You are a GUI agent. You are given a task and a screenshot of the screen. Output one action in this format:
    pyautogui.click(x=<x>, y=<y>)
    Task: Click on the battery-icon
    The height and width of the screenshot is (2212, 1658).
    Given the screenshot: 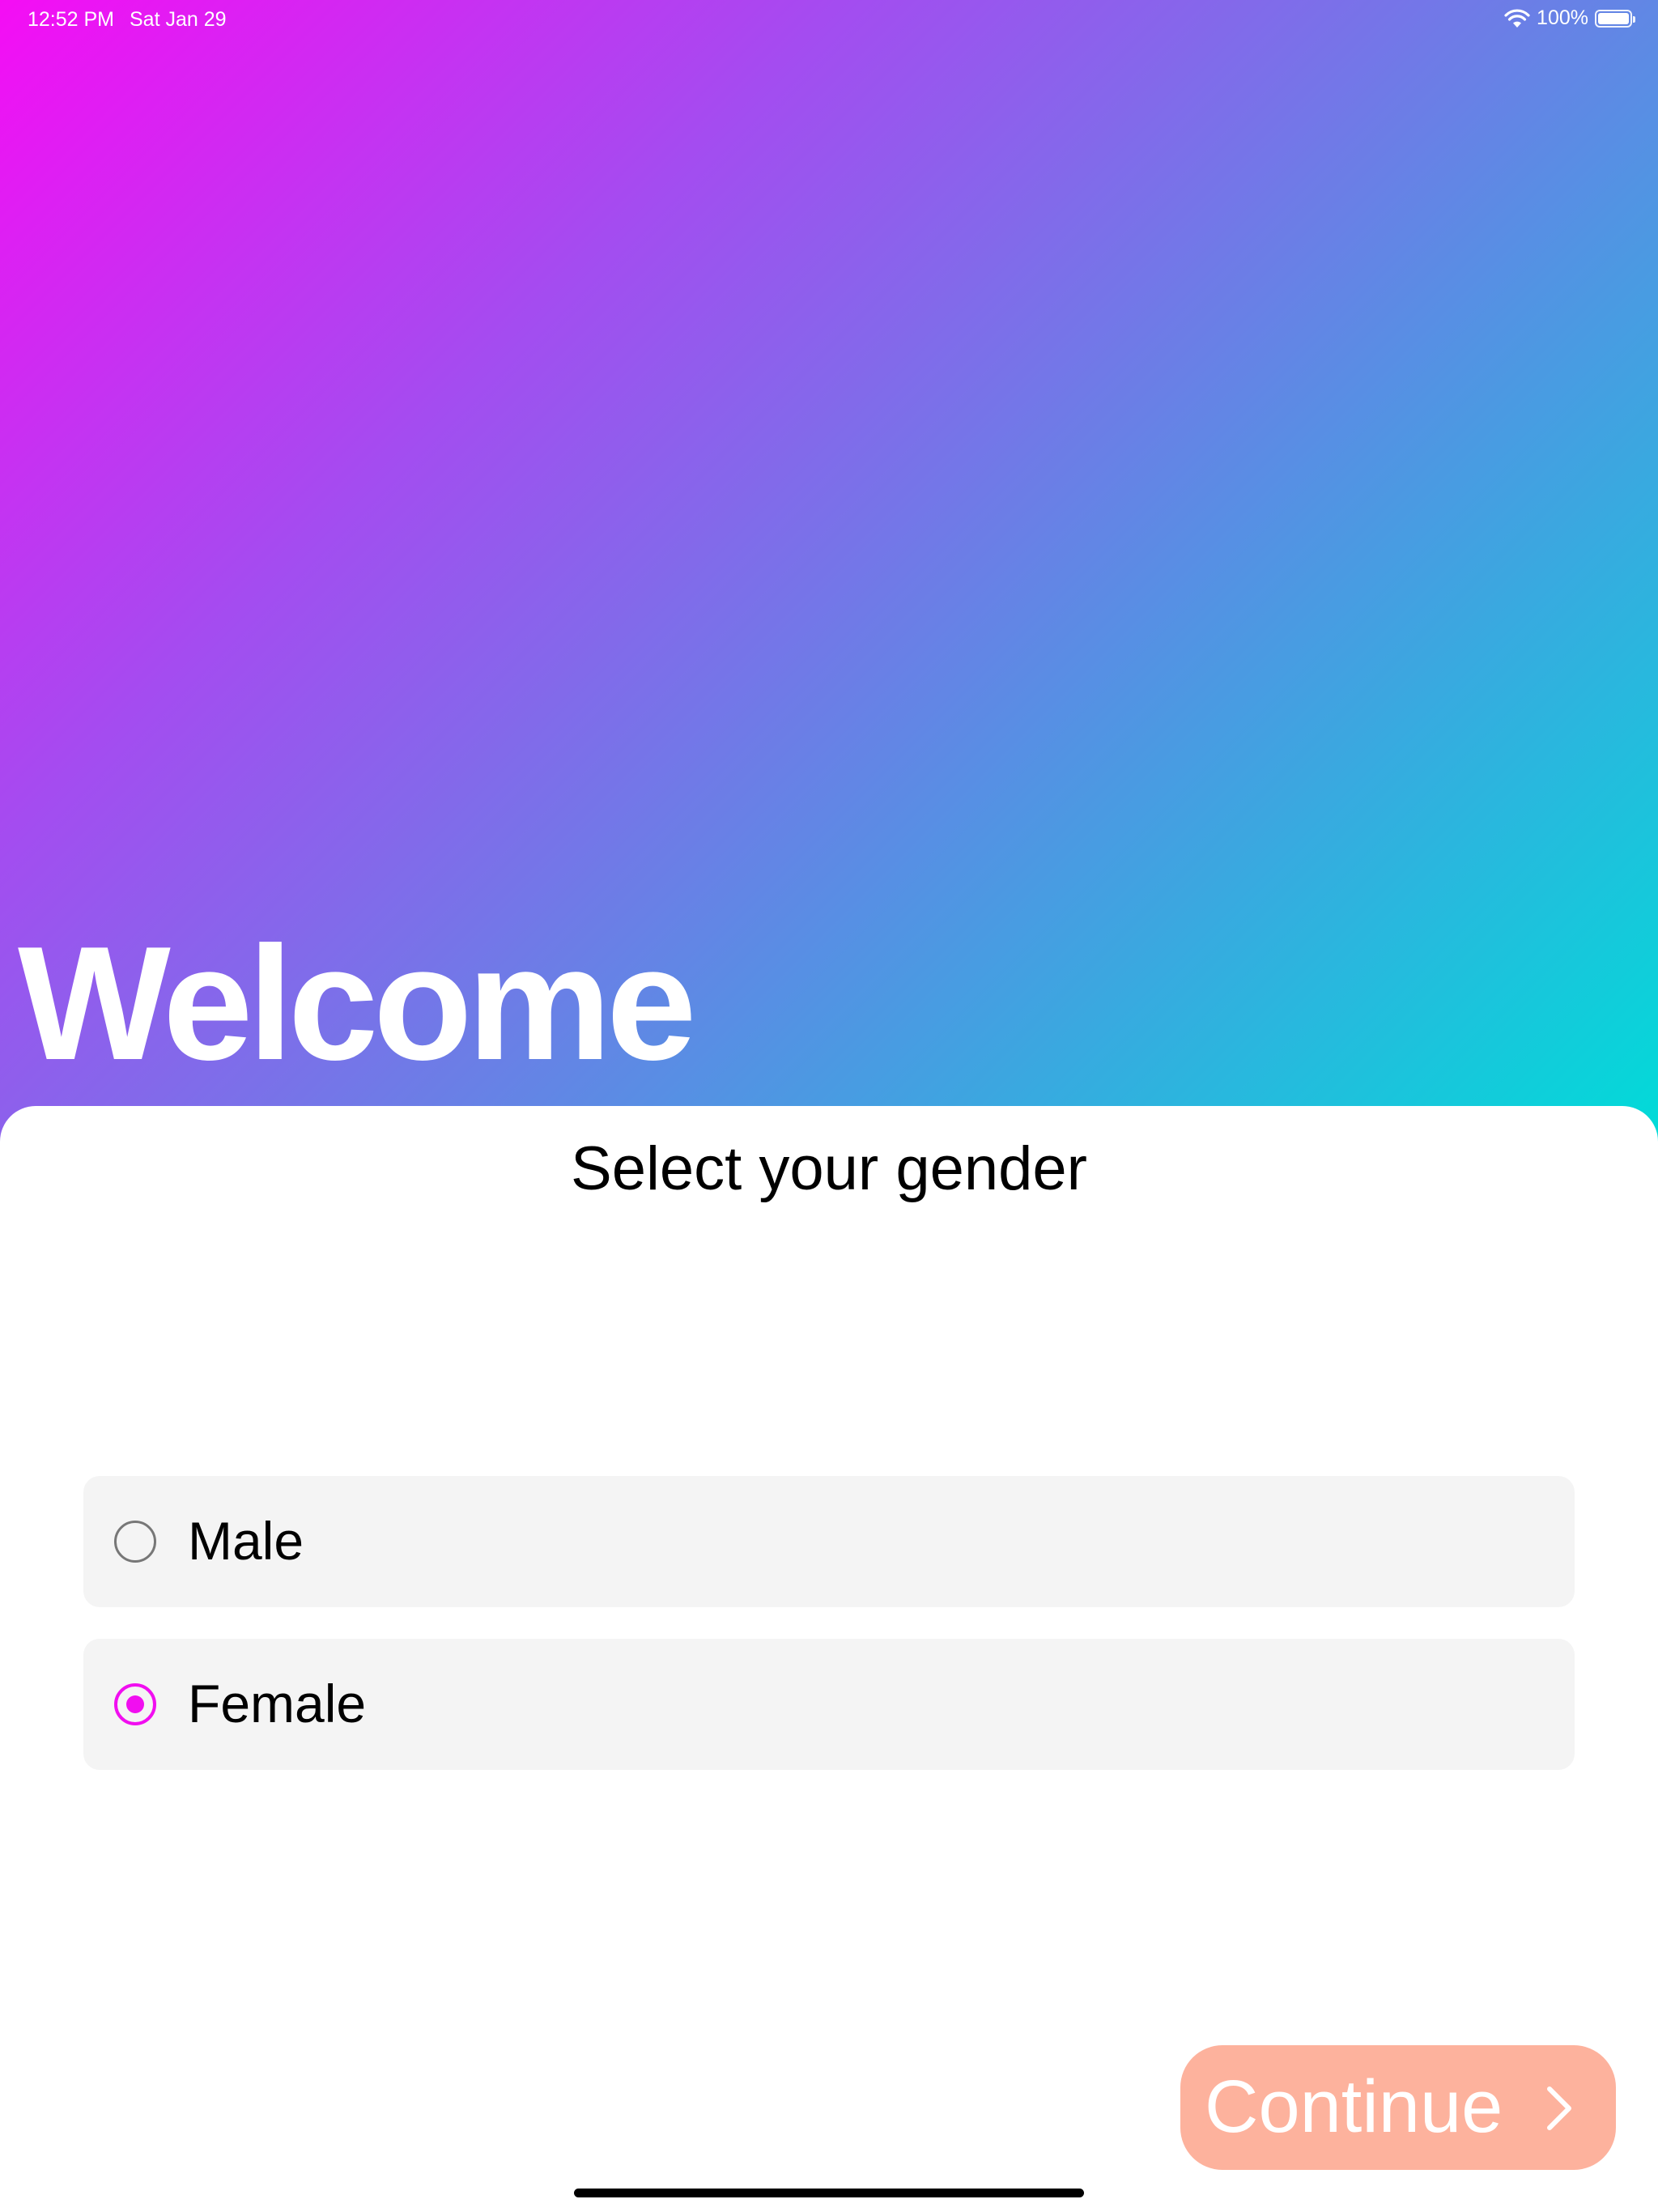 What is the action you would take?
    pyautogui.click(x=1615, y=19)
    